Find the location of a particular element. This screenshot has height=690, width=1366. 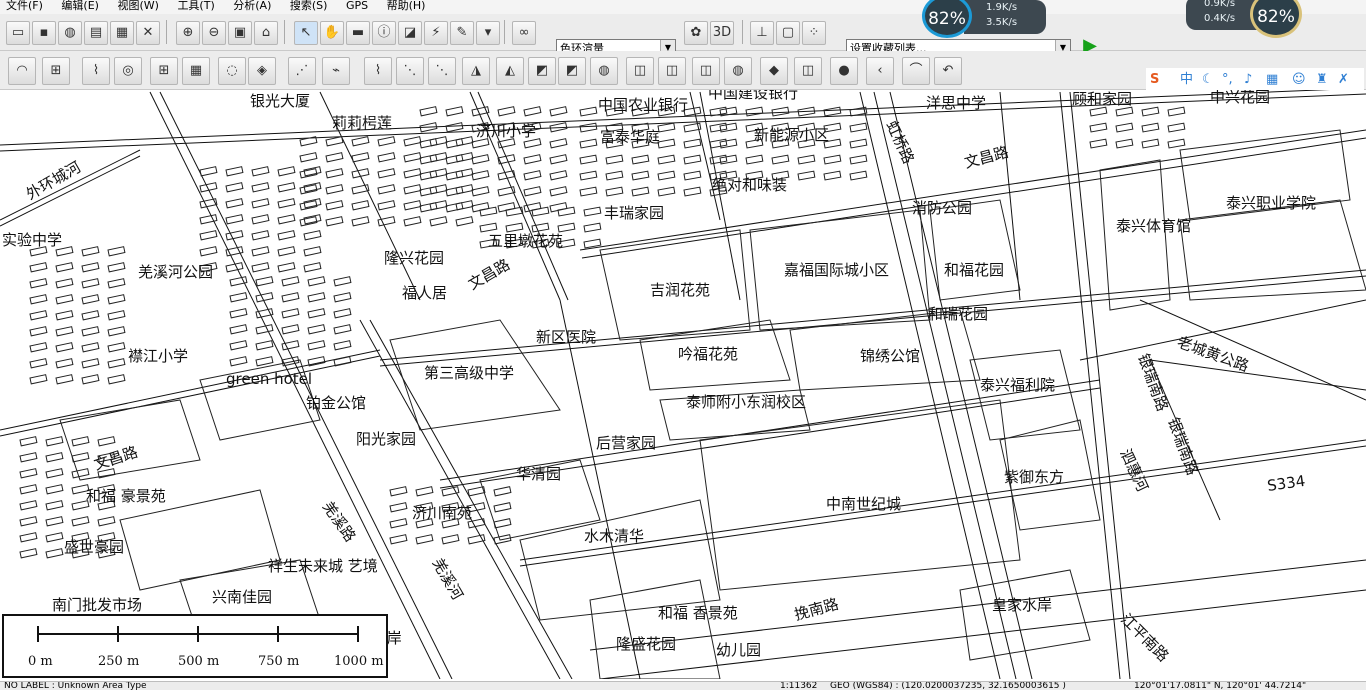

menu-view: 视图(W) is located at coordinates (137, 6).